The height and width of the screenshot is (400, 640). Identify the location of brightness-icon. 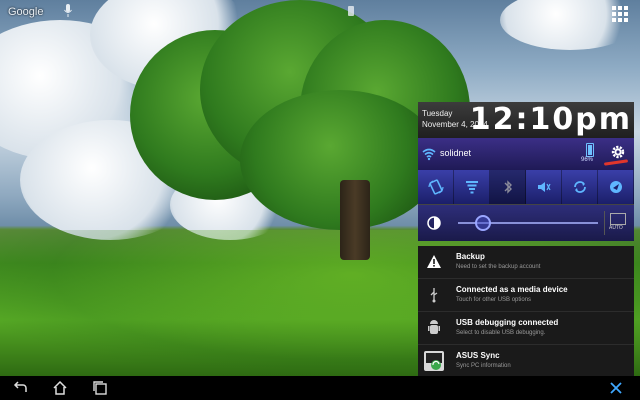
(434, 223).